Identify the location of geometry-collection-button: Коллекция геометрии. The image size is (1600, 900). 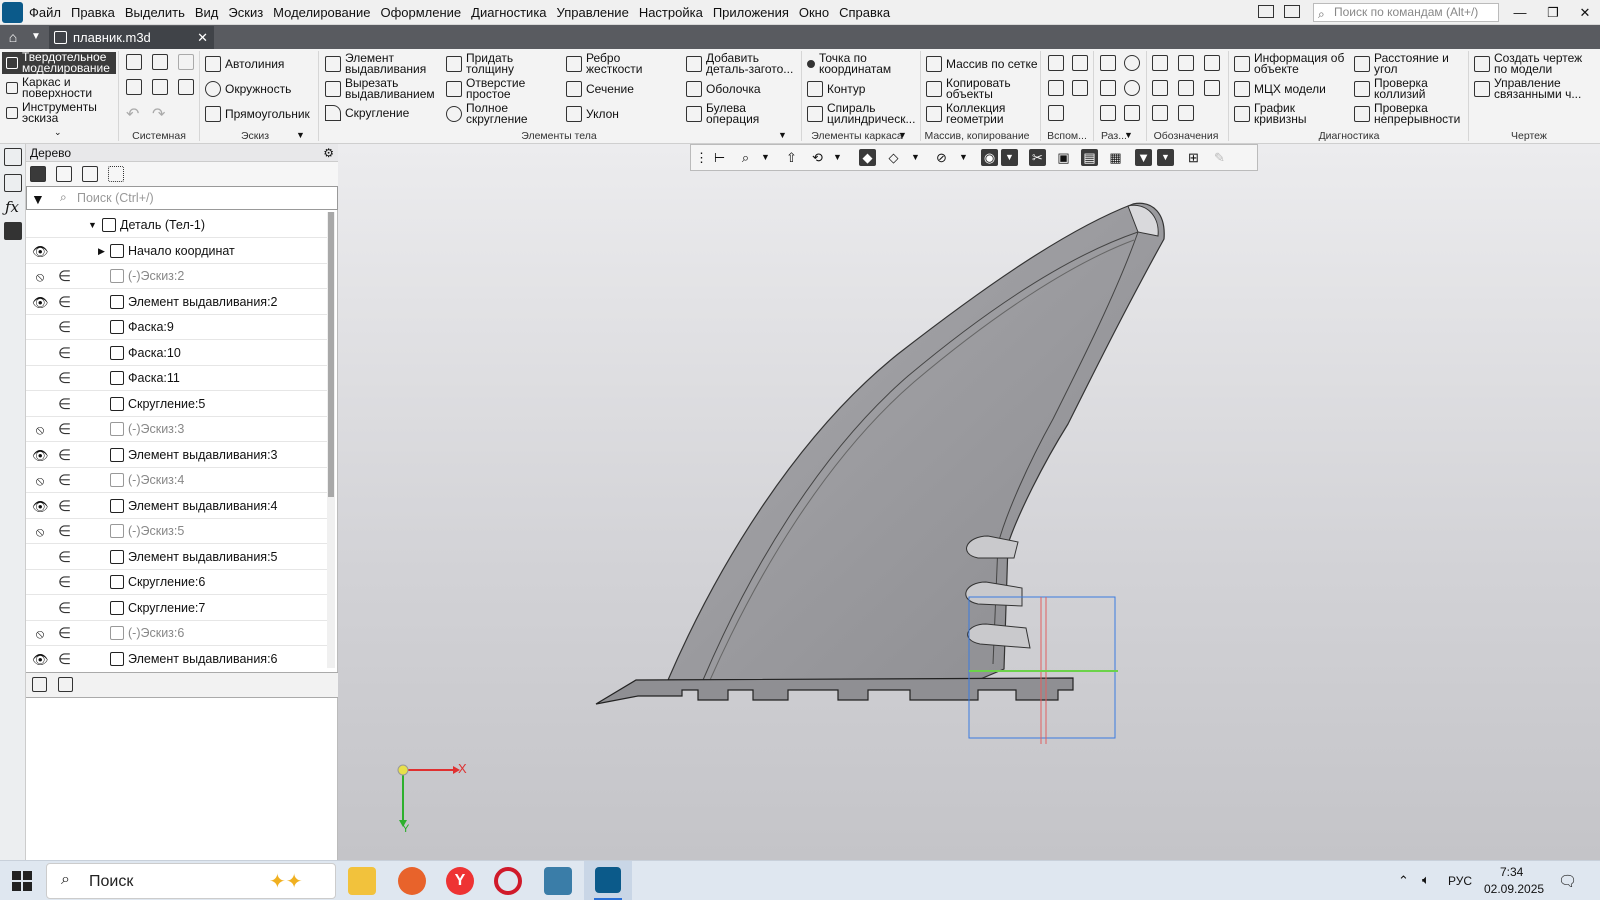
(976, 113).